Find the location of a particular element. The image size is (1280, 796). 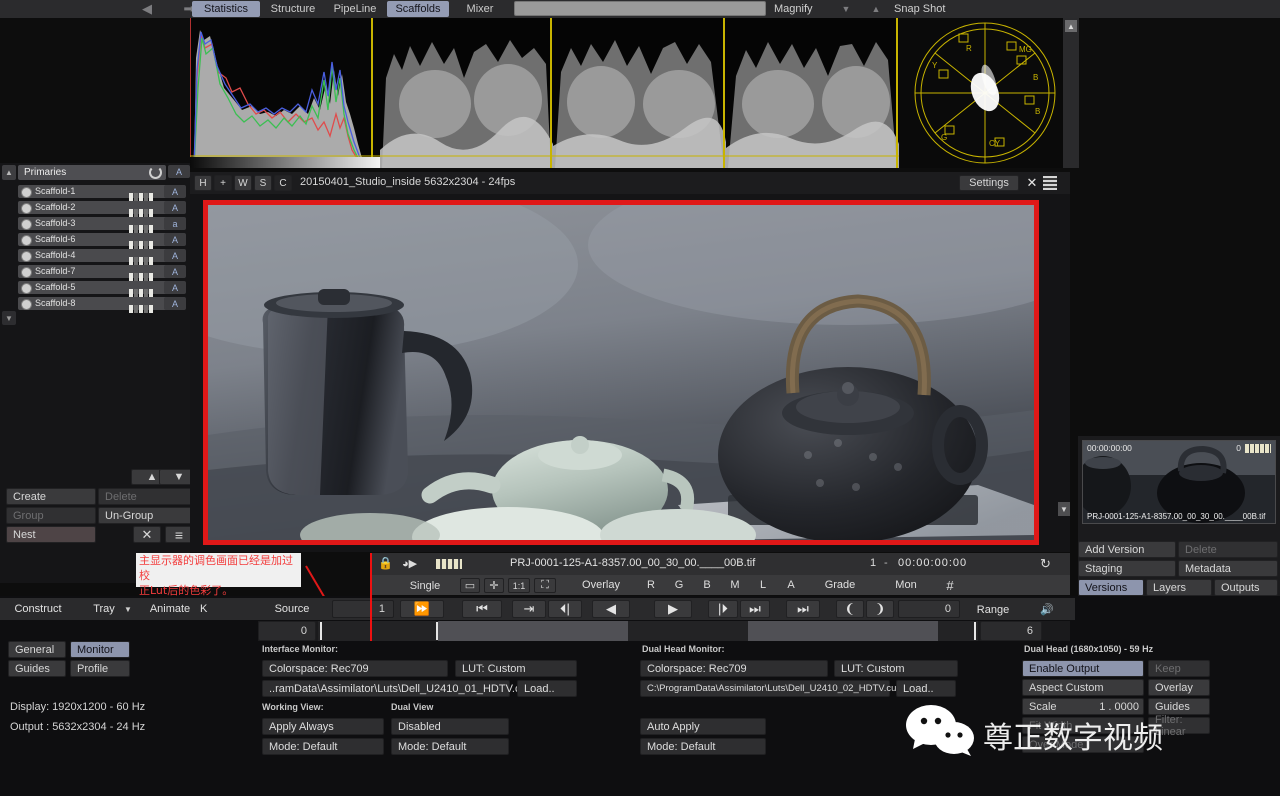

metadata-button: Metadata is located at coordinates (1228, 568).